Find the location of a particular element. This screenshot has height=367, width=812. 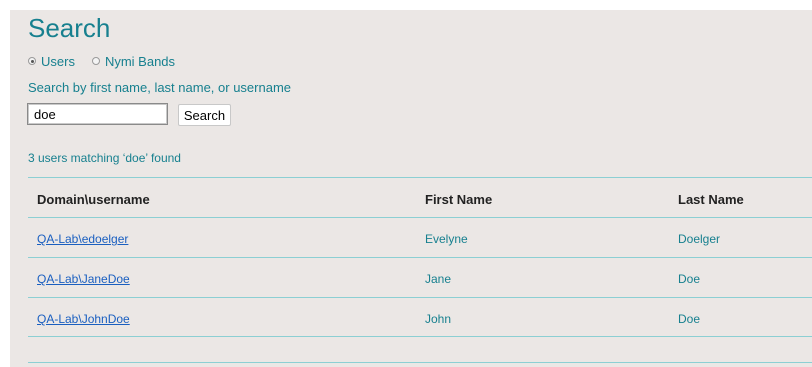

radio-users-label: Users is located at coordinates (58, 61).